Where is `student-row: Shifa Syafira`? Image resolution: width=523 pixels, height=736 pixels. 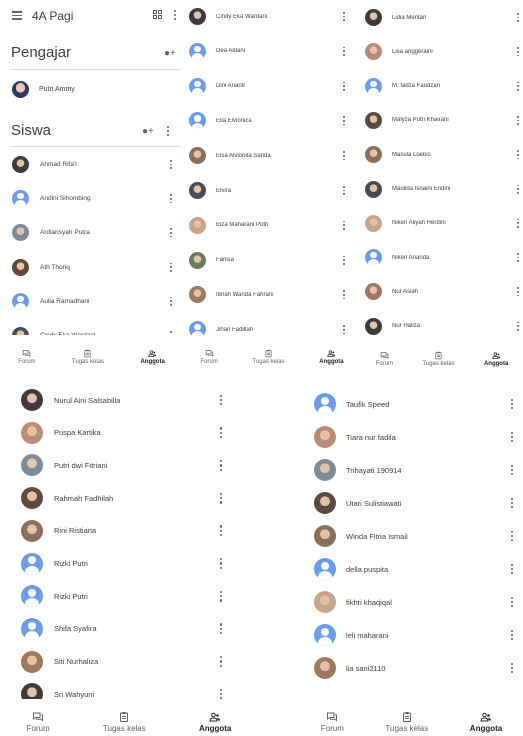 student-row: Shifa Syafira is located at coordinates (121, 628).